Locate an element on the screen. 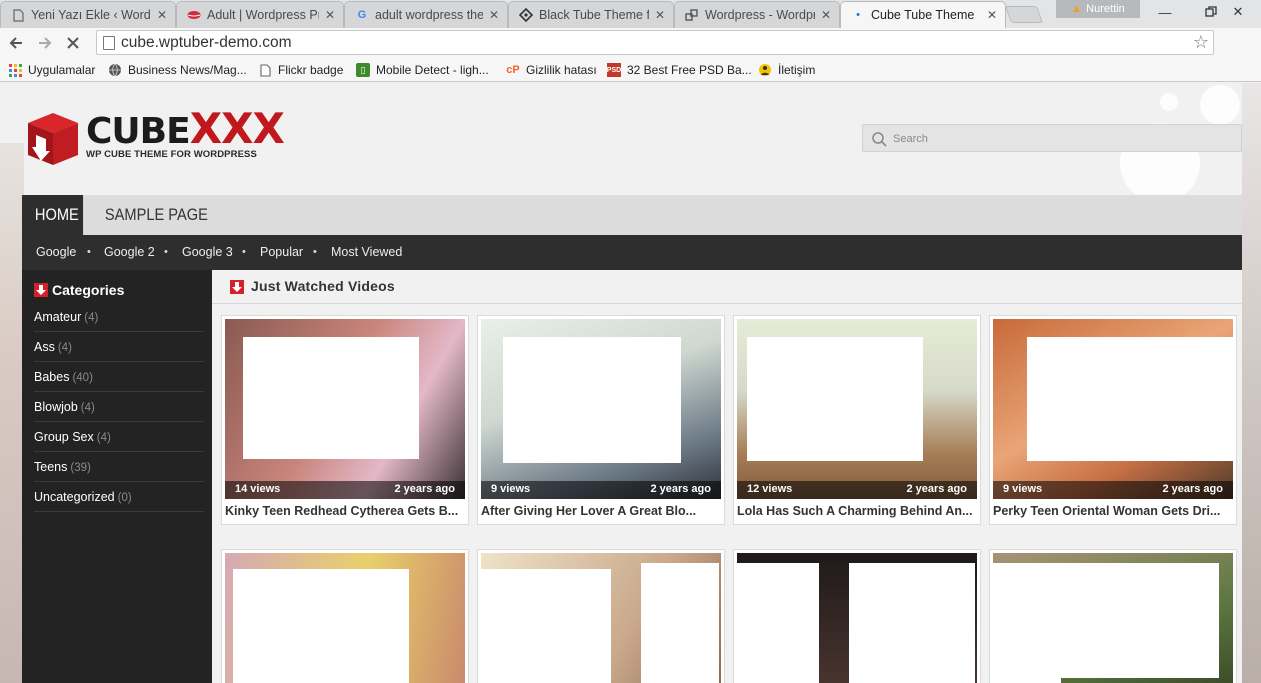 This screenshot has height=683, width=1261. back-button is located at coordinates (16, 43).